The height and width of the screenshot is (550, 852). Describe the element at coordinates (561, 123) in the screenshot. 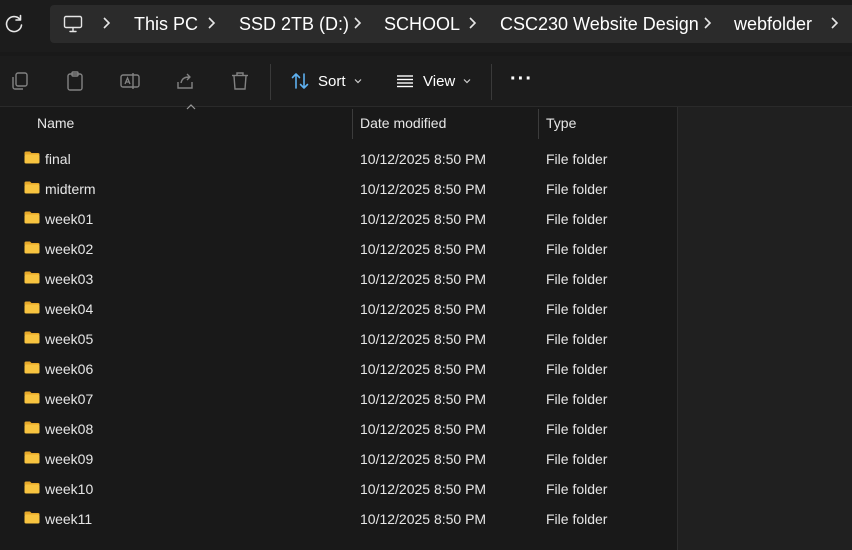

I see `column-header-type: Type` at that location.